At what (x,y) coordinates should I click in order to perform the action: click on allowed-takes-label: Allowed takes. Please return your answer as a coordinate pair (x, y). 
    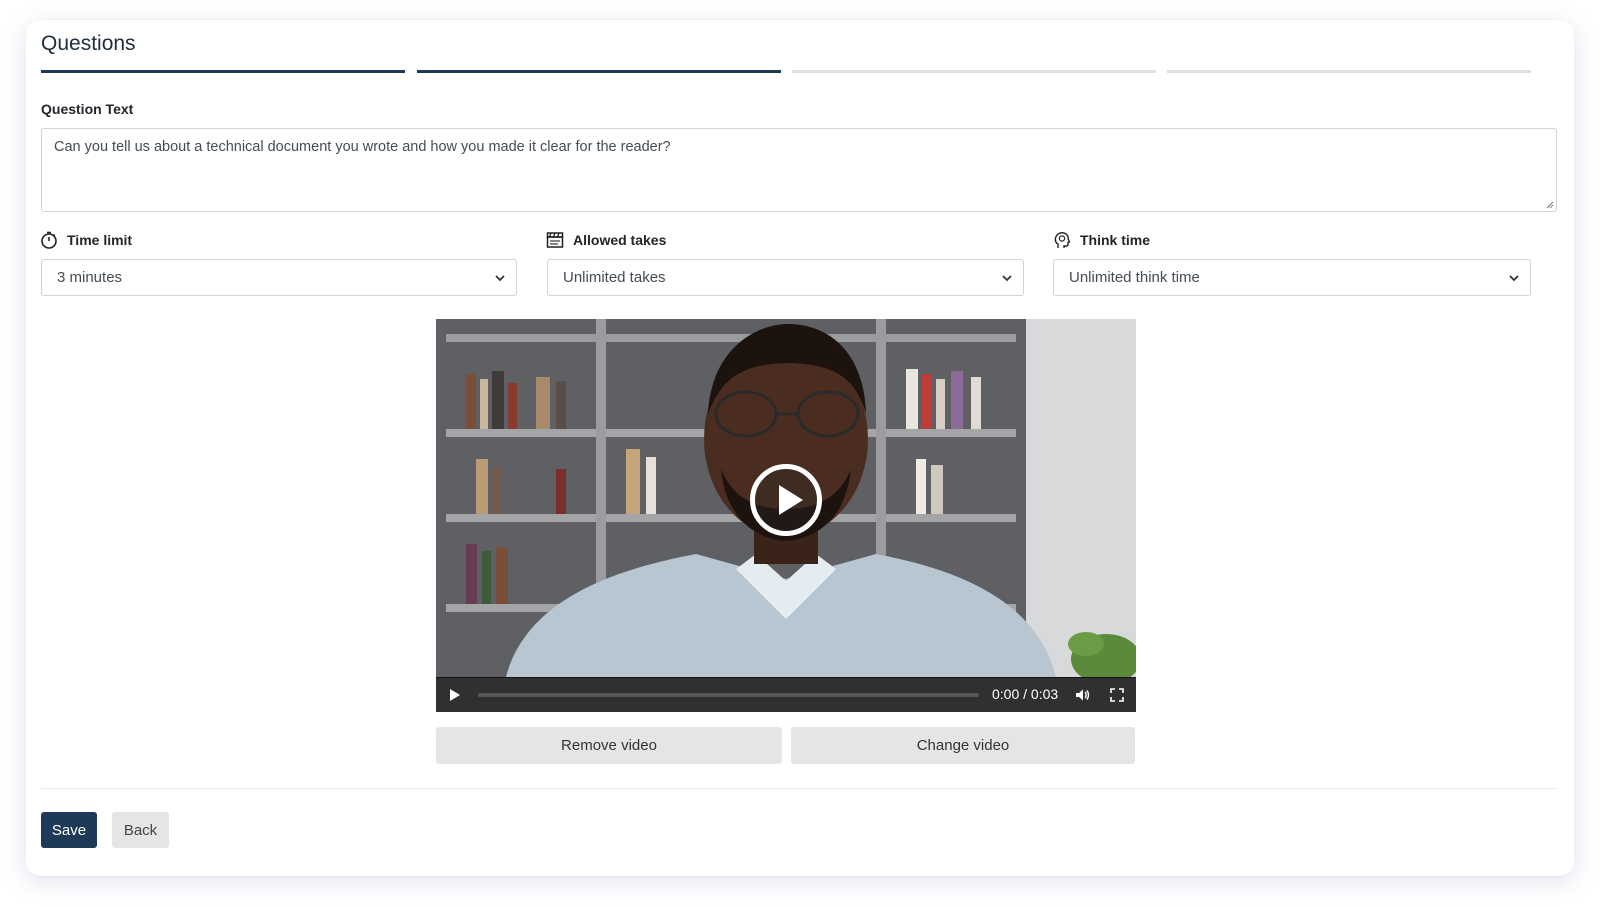
    Looking at the image, I should click on (606, 240).